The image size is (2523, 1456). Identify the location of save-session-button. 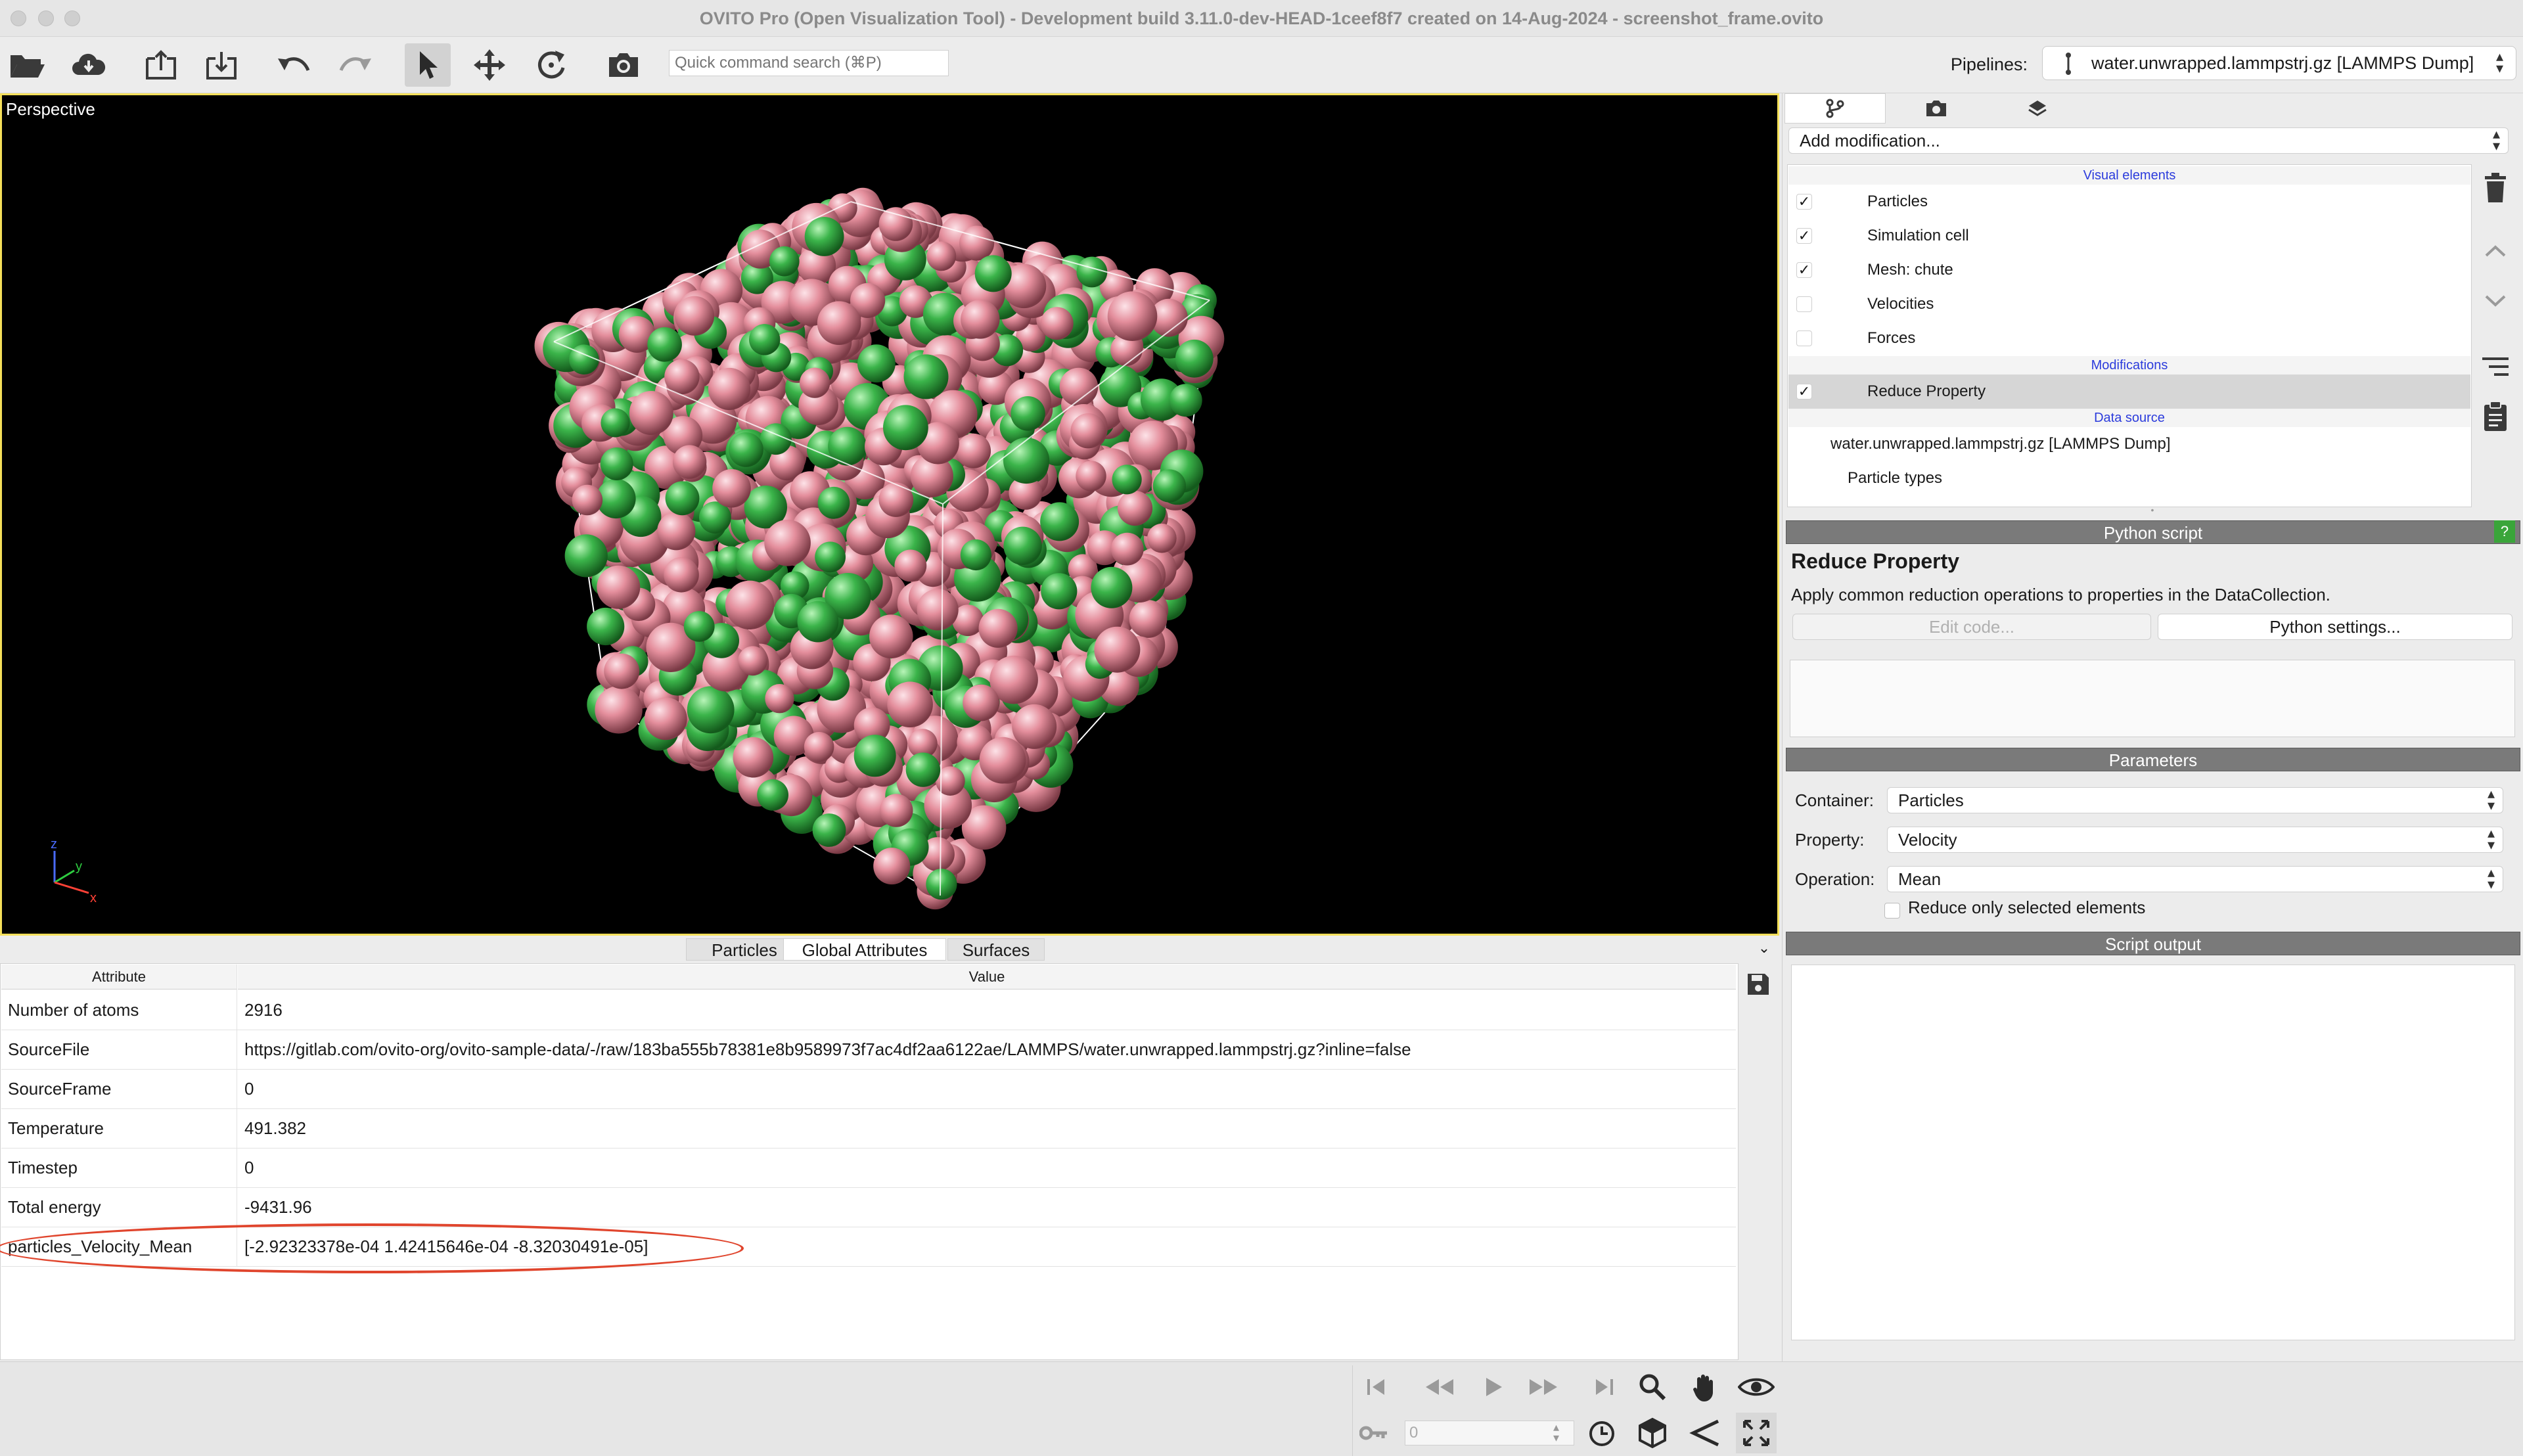
(221, 65).